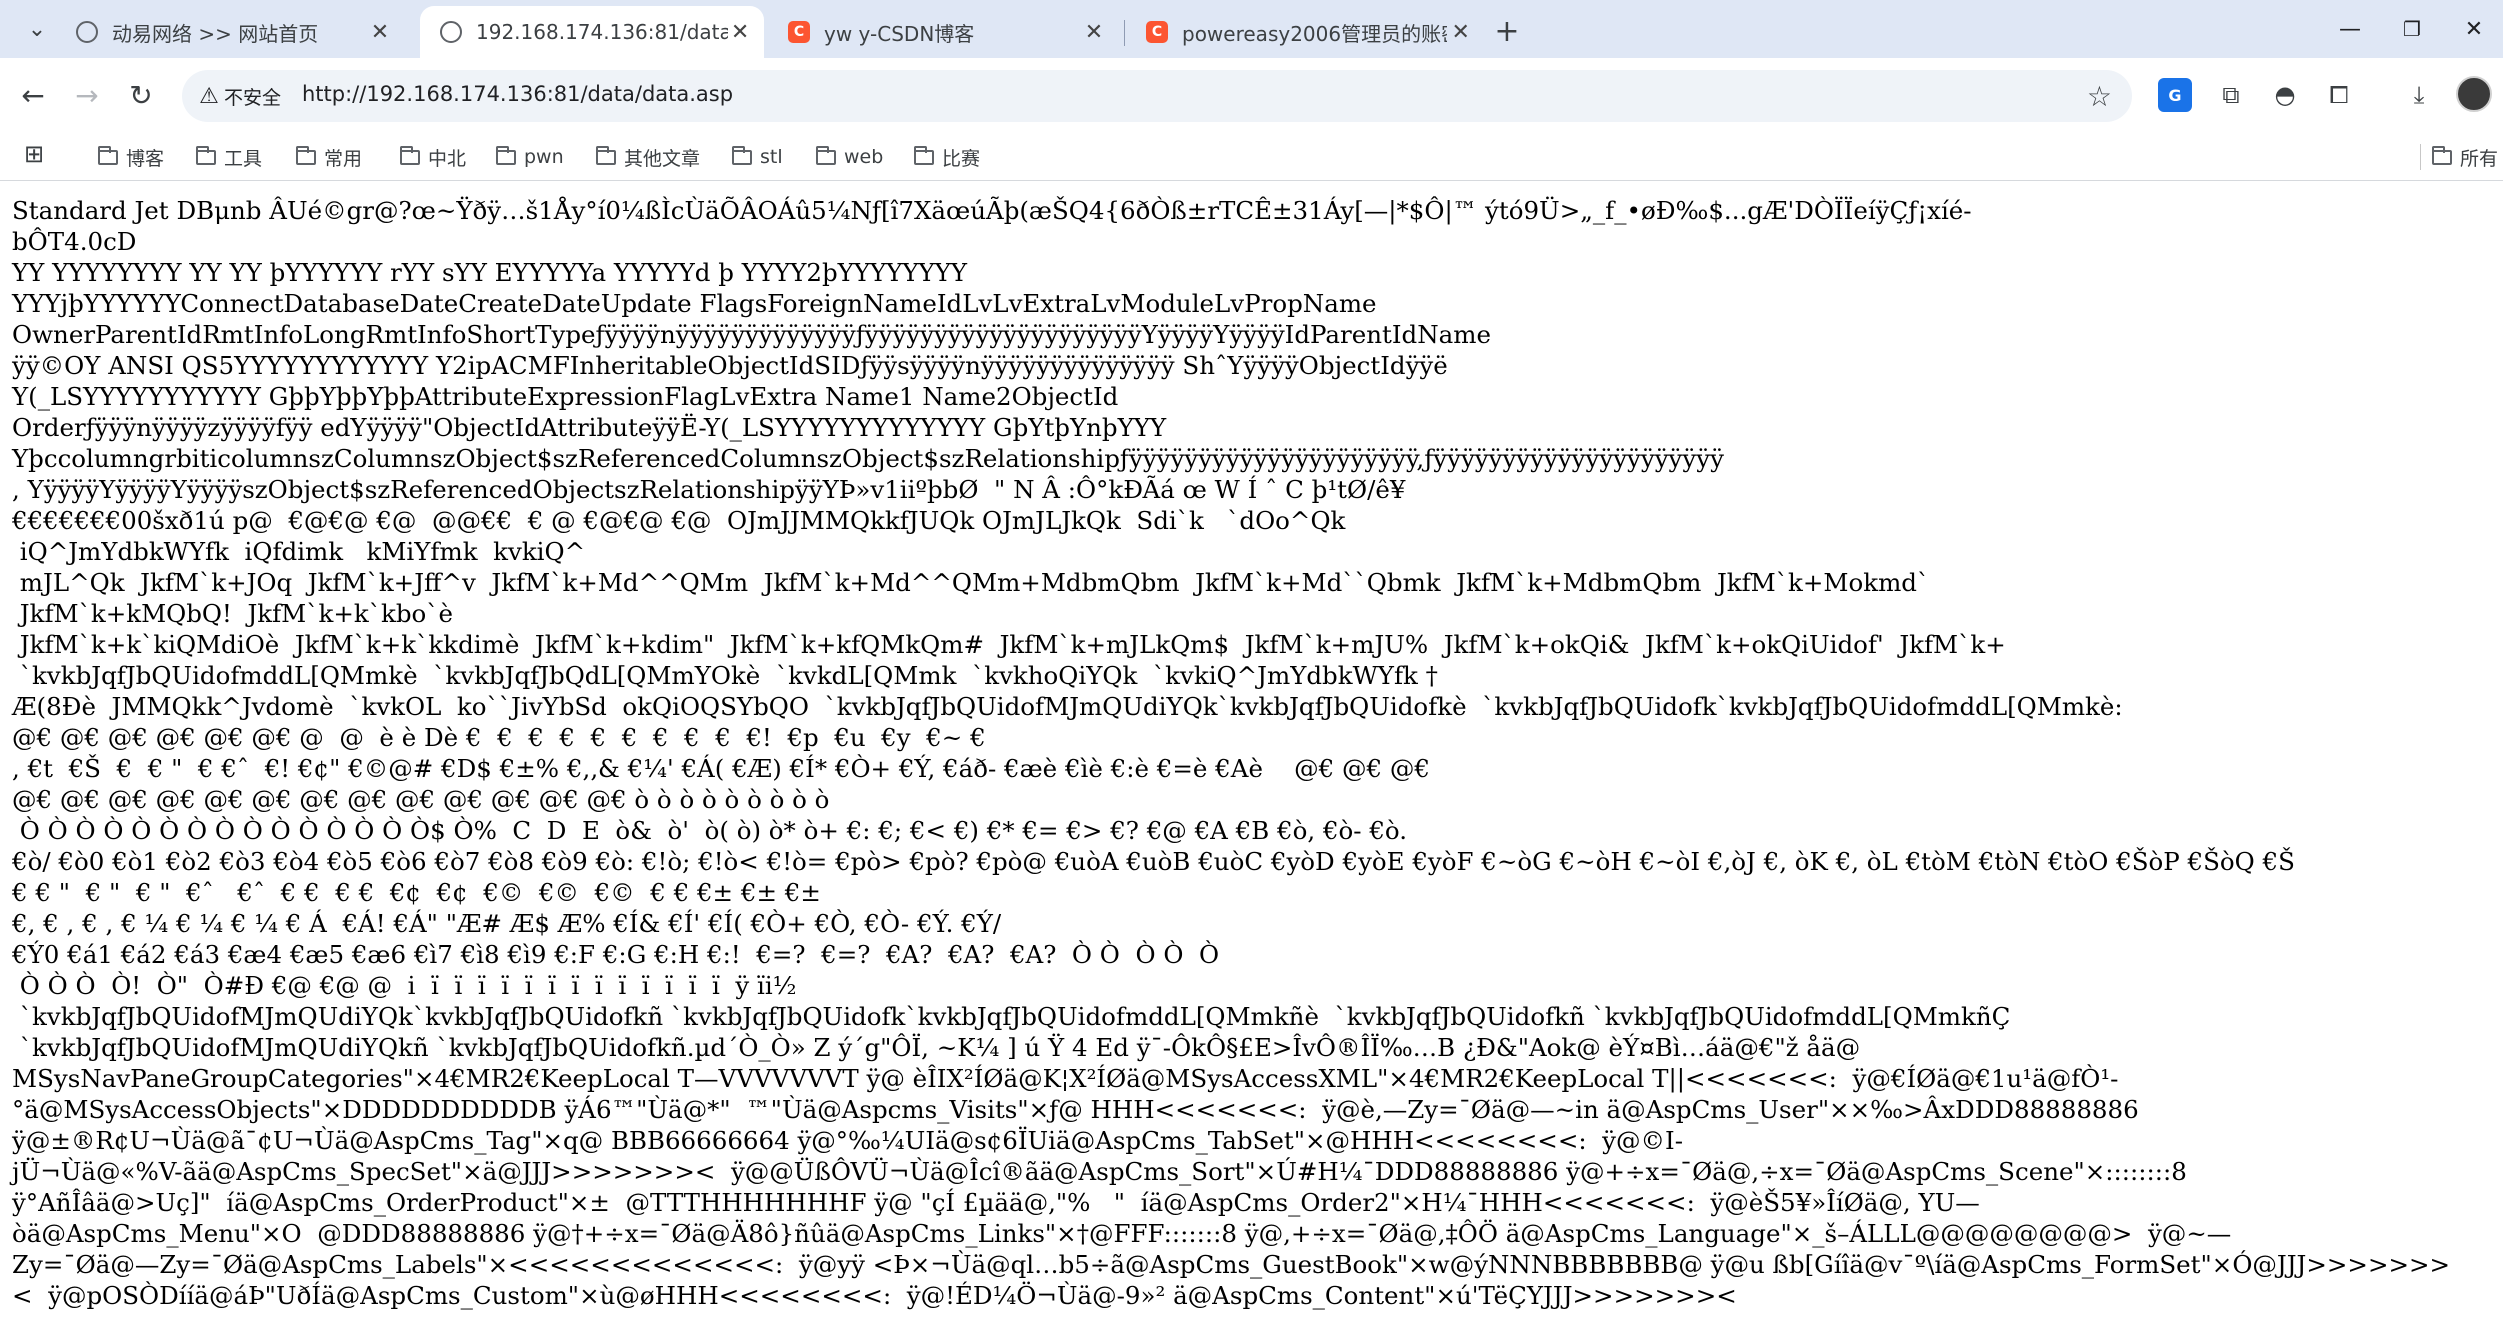  I want to click on tab-powereasy: C powereasy2006管理员的账密 ✕, so click(1306, 32).